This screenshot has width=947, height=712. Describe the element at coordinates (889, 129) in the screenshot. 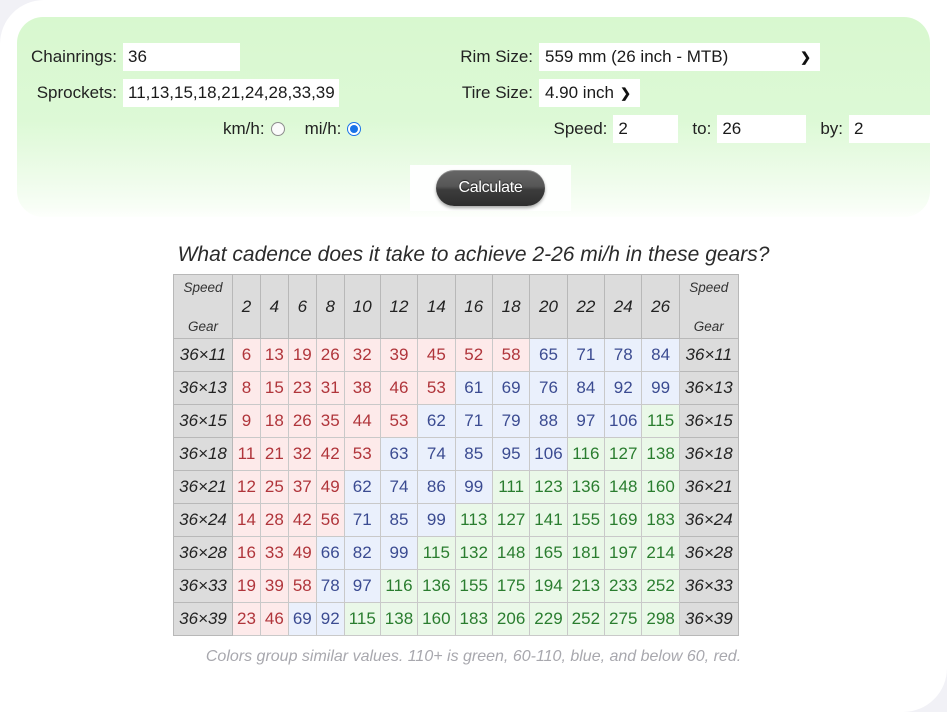

I see `speed-by-input` at that location.